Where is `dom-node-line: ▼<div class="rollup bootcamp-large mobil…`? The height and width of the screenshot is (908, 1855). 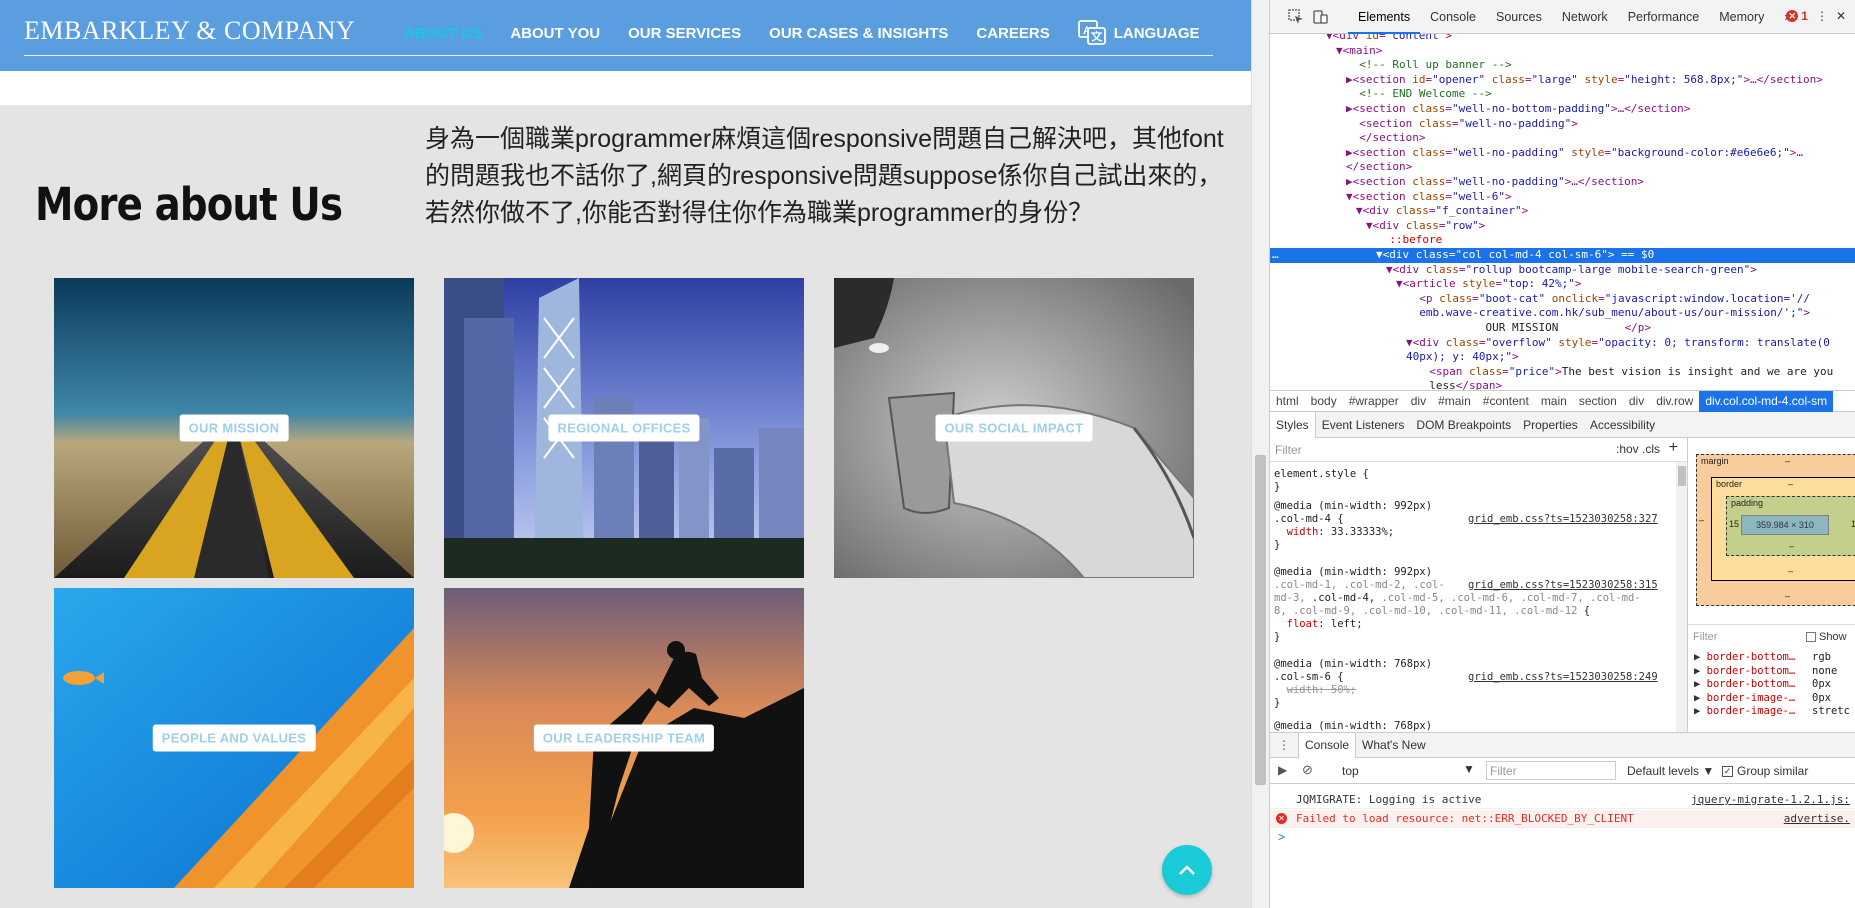 dom-node-line: ▼<div class="rollup bootcamp-large mobil… is located at coordinates (1562, 270).